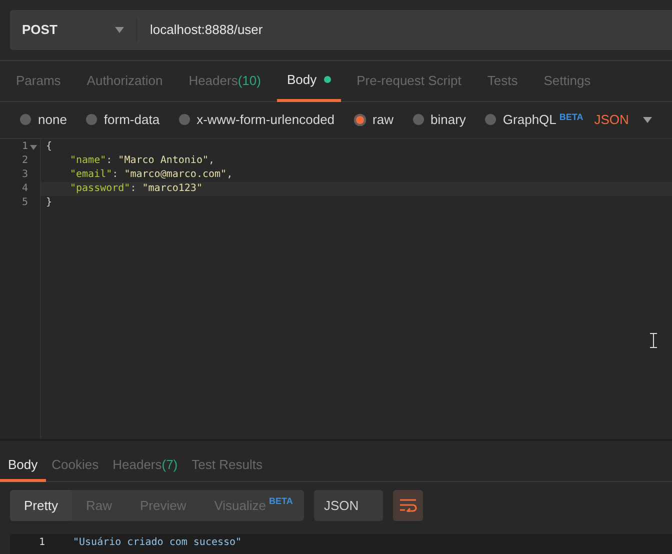  Describe the element at coordinates (25, 188) in the screenshot. I see `line-number: 4` at that location.